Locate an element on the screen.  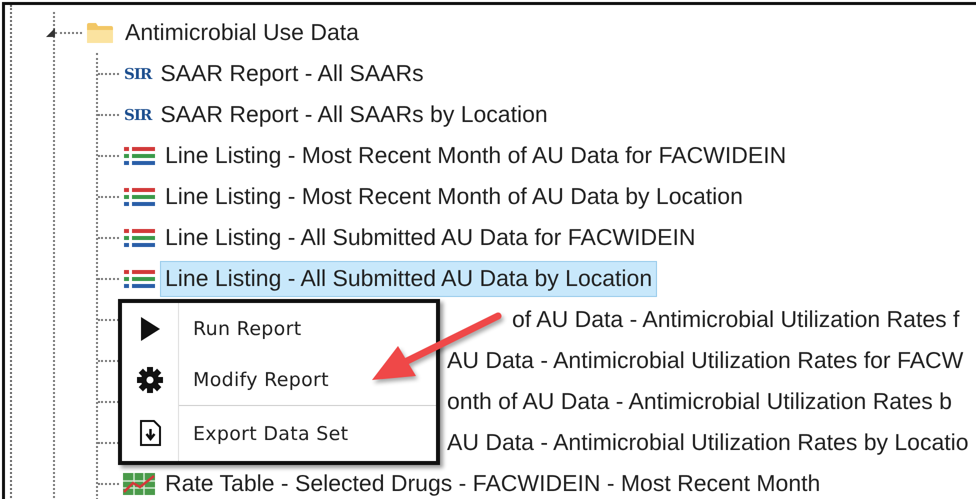
folder-icon is located at coordinates (100, 33).